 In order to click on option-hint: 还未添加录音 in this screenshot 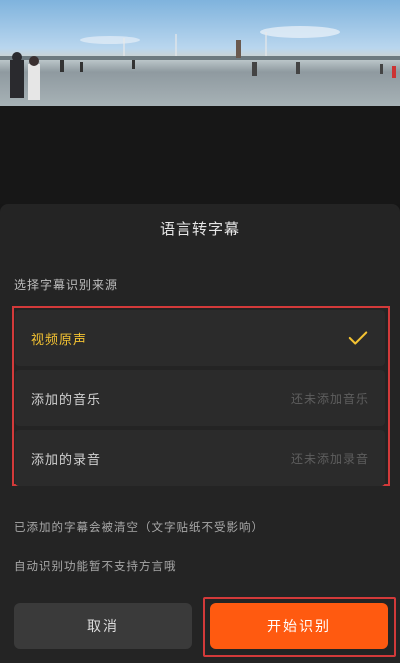, I will do `click(329, 458)`.